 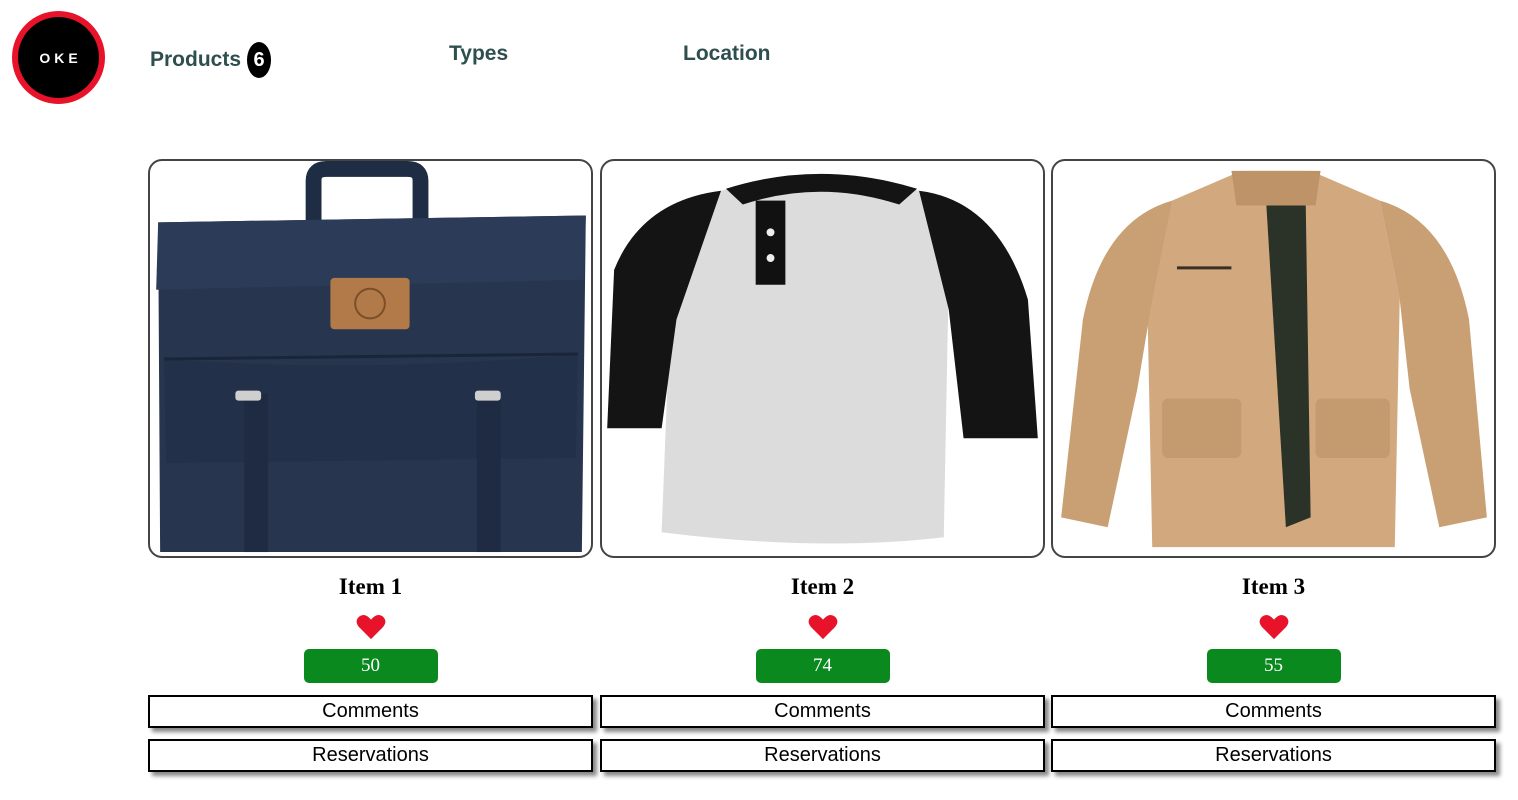 I want to click on nav-types-link: Types, so click(x=478, y=54).